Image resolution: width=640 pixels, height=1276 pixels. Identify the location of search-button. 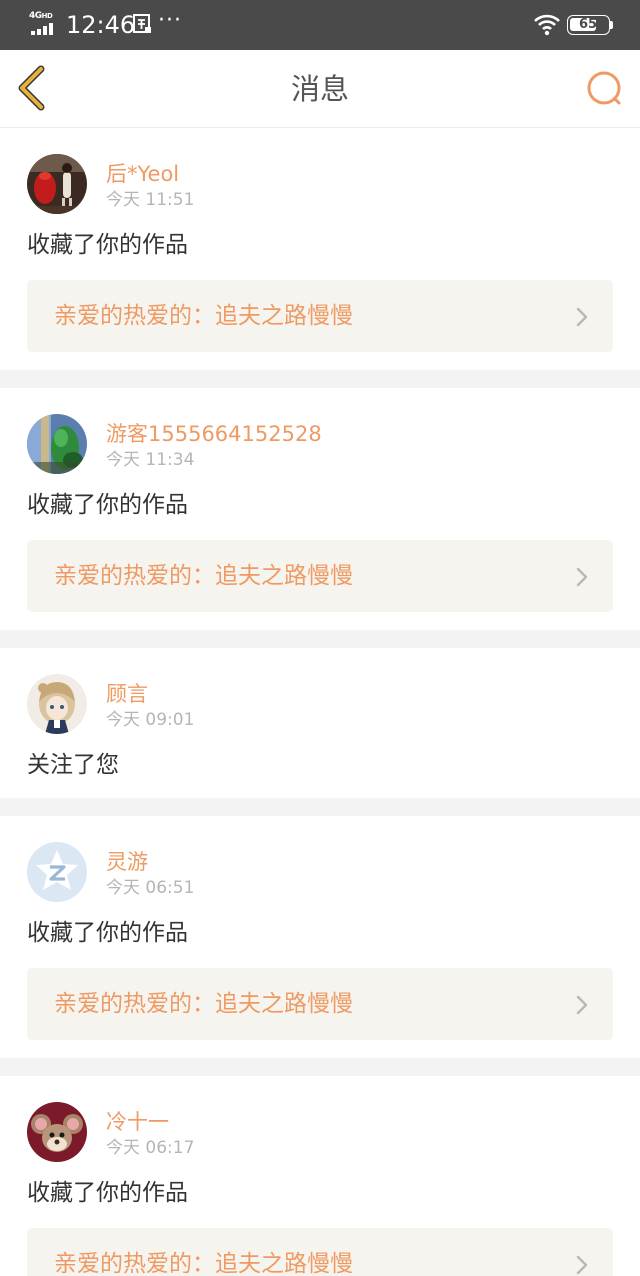
(605, 89).